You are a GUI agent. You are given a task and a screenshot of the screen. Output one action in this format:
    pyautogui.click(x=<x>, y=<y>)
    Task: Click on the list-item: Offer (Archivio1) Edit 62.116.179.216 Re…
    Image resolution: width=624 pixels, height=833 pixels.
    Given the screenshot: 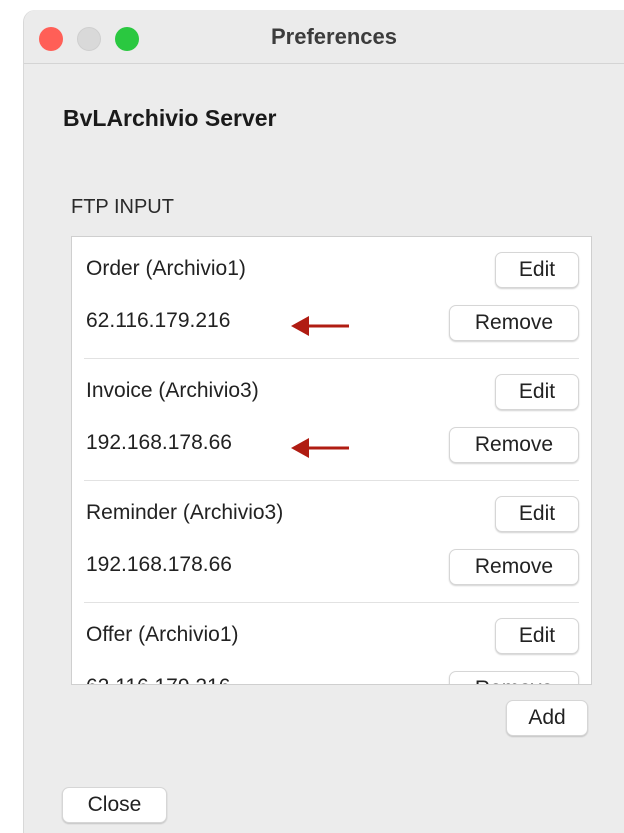 What is the action you would take?
    pyautogui.click(x=331, y=643)
    